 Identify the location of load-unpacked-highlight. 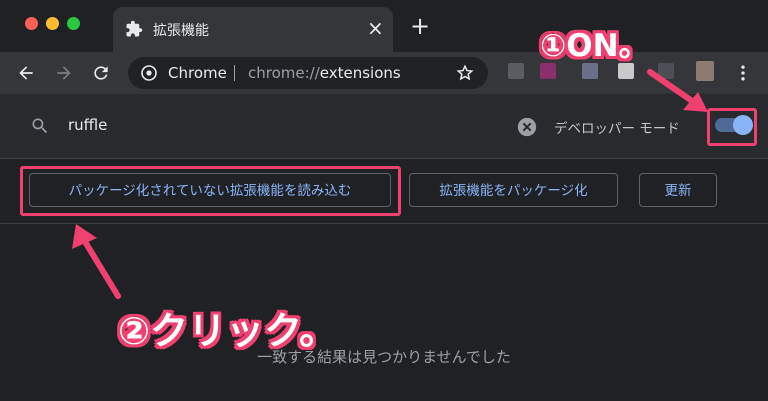
(210, 191).